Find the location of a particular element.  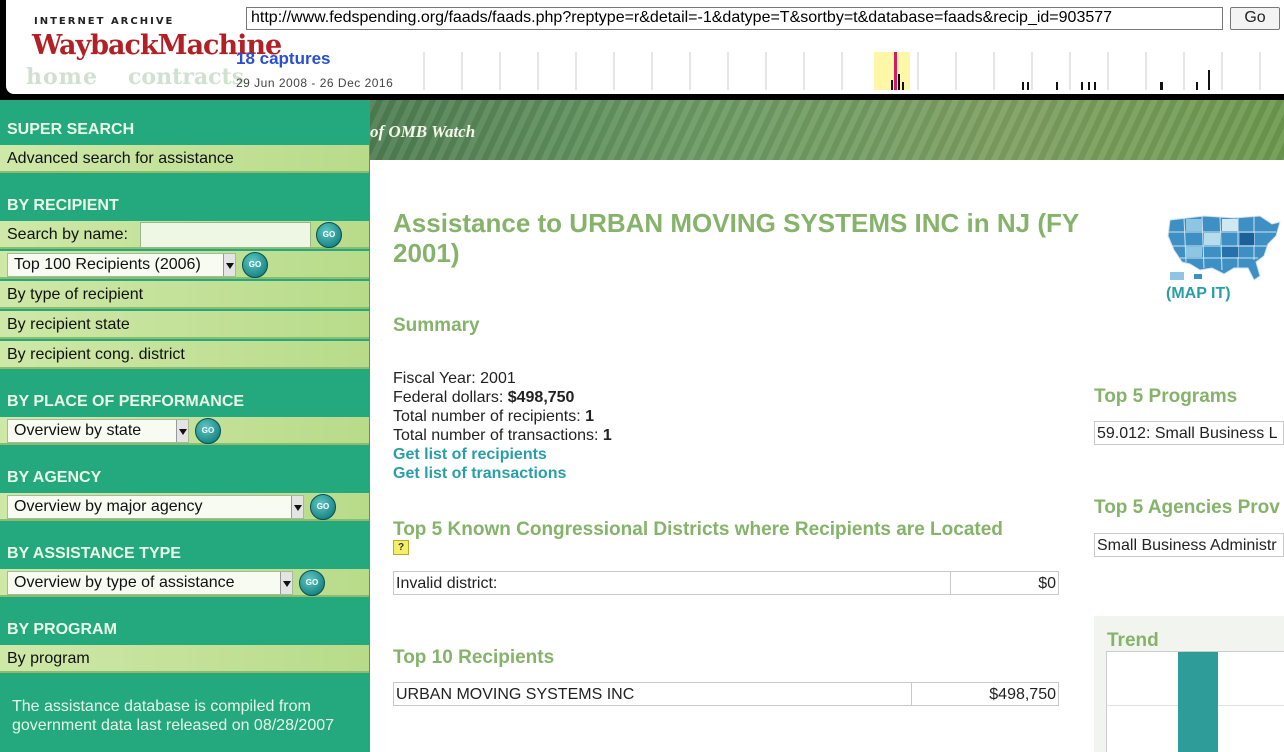

by-recipient-heading: BY RECIPIENT is located at coordinates (63, 205).